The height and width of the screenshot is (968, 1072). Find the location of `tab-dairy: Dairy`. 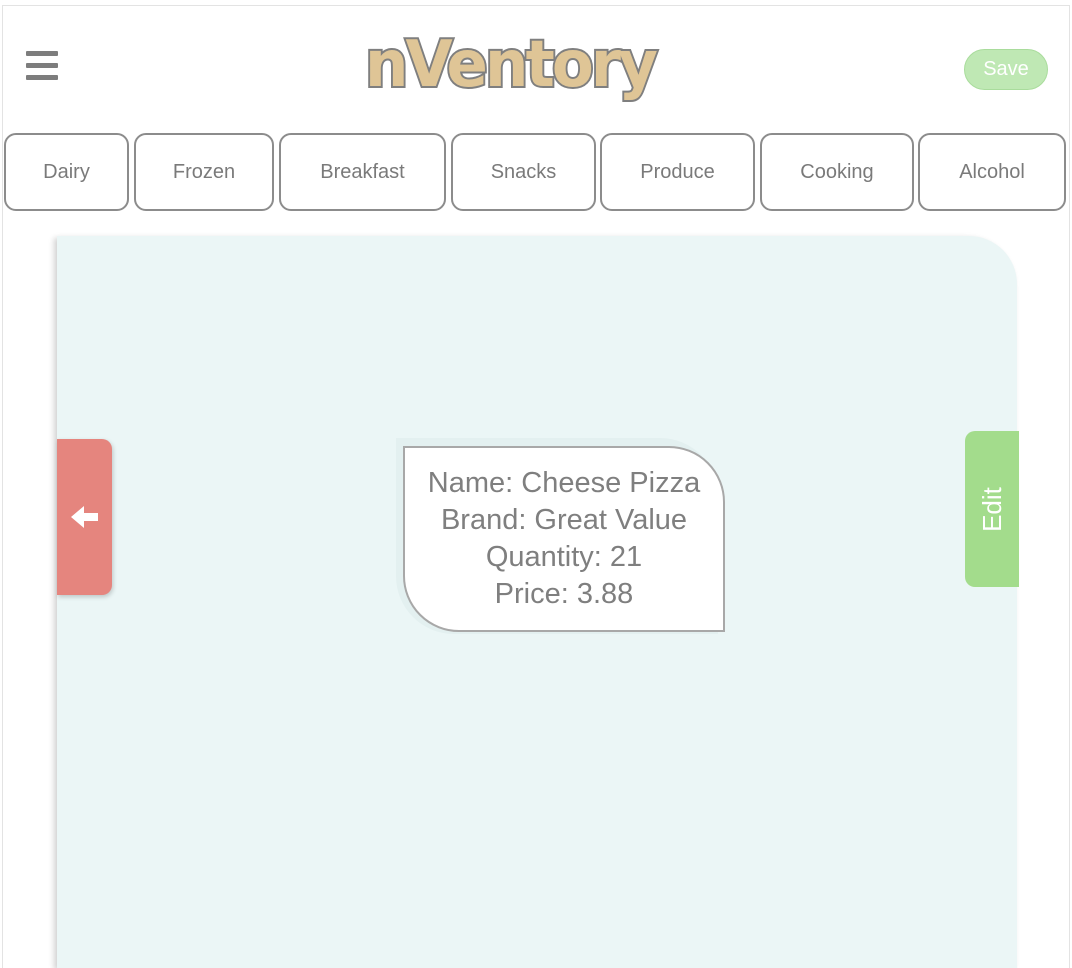

tab-dairy: Dairy is located at coordinates (66, 172).